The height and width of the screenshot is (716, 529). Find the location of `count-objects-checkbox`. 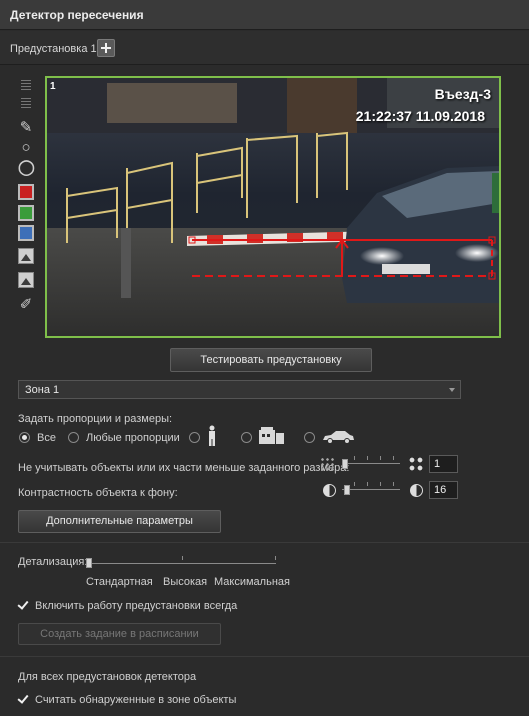

count-objects-checkbox is located at coordinates (23, 699).